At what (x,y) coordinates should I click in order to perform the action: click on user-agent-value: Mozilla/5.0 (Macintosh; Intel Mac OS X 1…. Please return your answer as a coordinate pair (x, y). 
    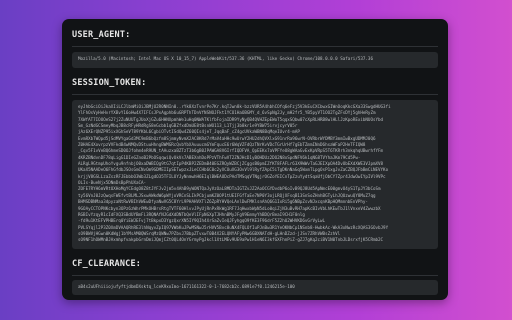
    Looking at the image, I should click on (225, 58).